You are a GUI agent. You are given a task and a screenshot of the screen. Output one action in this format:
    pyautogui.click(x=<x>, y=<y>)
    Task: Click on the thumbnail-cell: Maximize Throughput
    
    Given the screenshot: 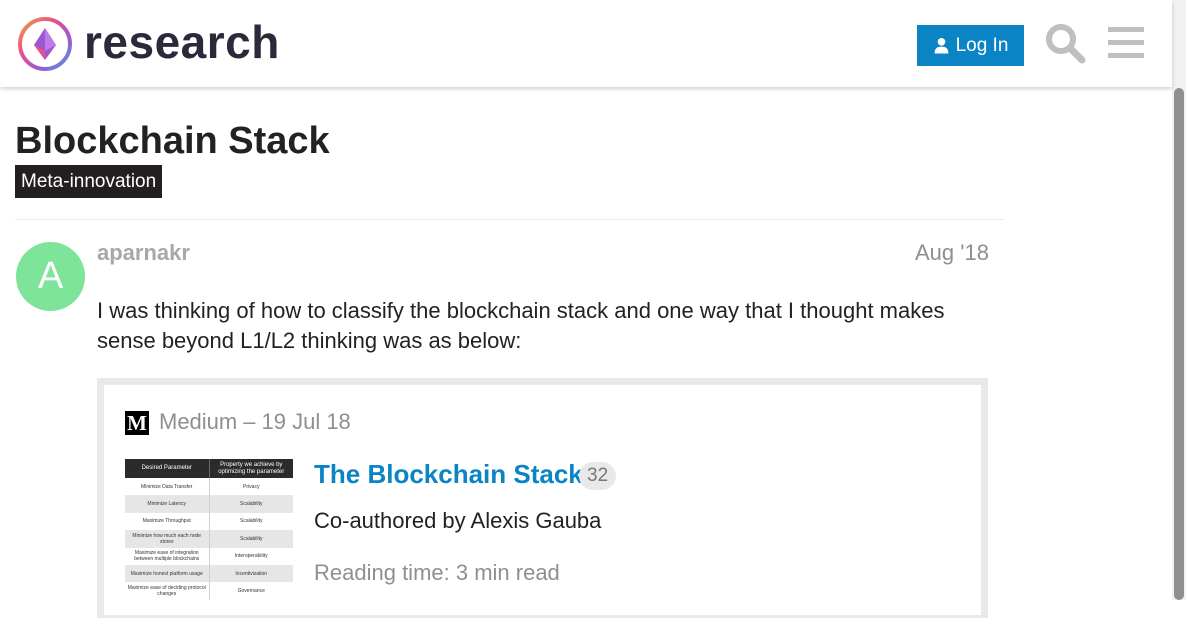 What is the action you would take?
    pyautogui.click(x=167, y=521)
    